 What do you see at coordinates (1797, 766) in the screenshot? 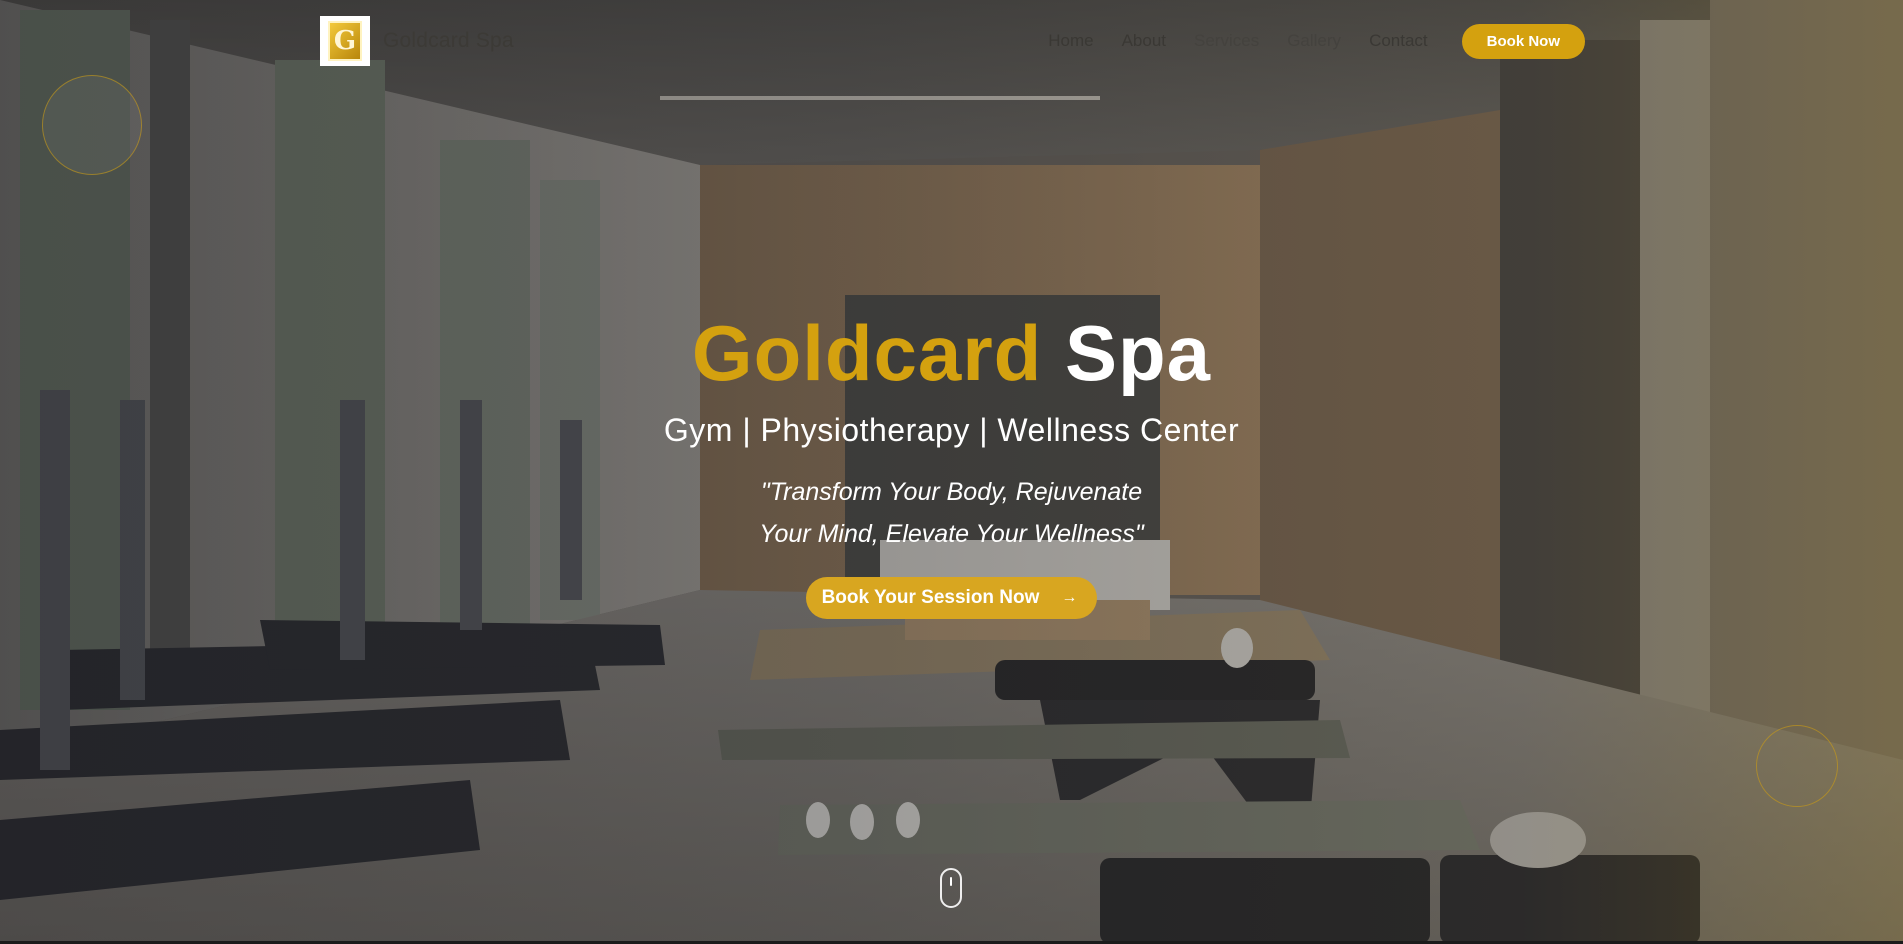
I see `decorative-circle-right` at bounding box center [1797, 766].